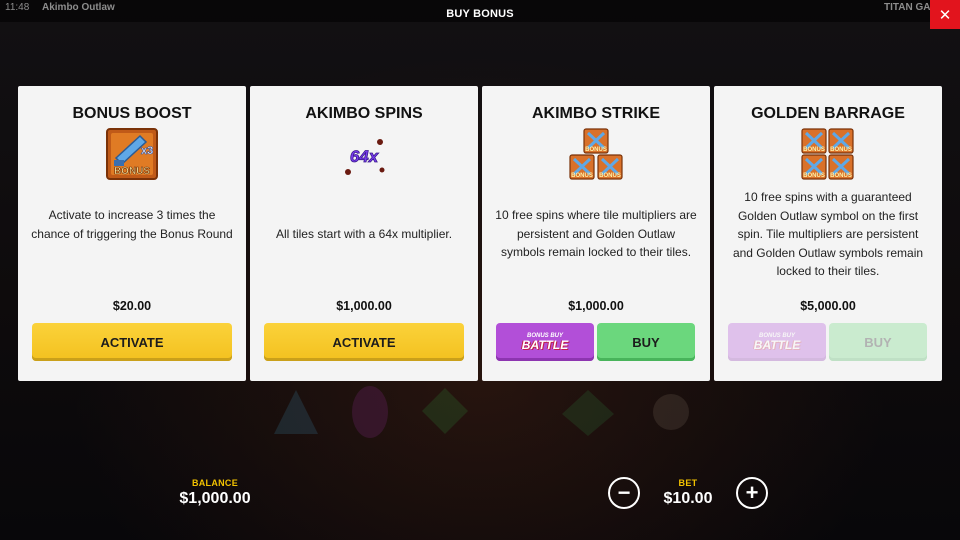 The width and height of the screenshot is (960, 540). Describe the element at coordinates (671, 412) in the screenshot. I see `bg-skull-symbol` at that location.